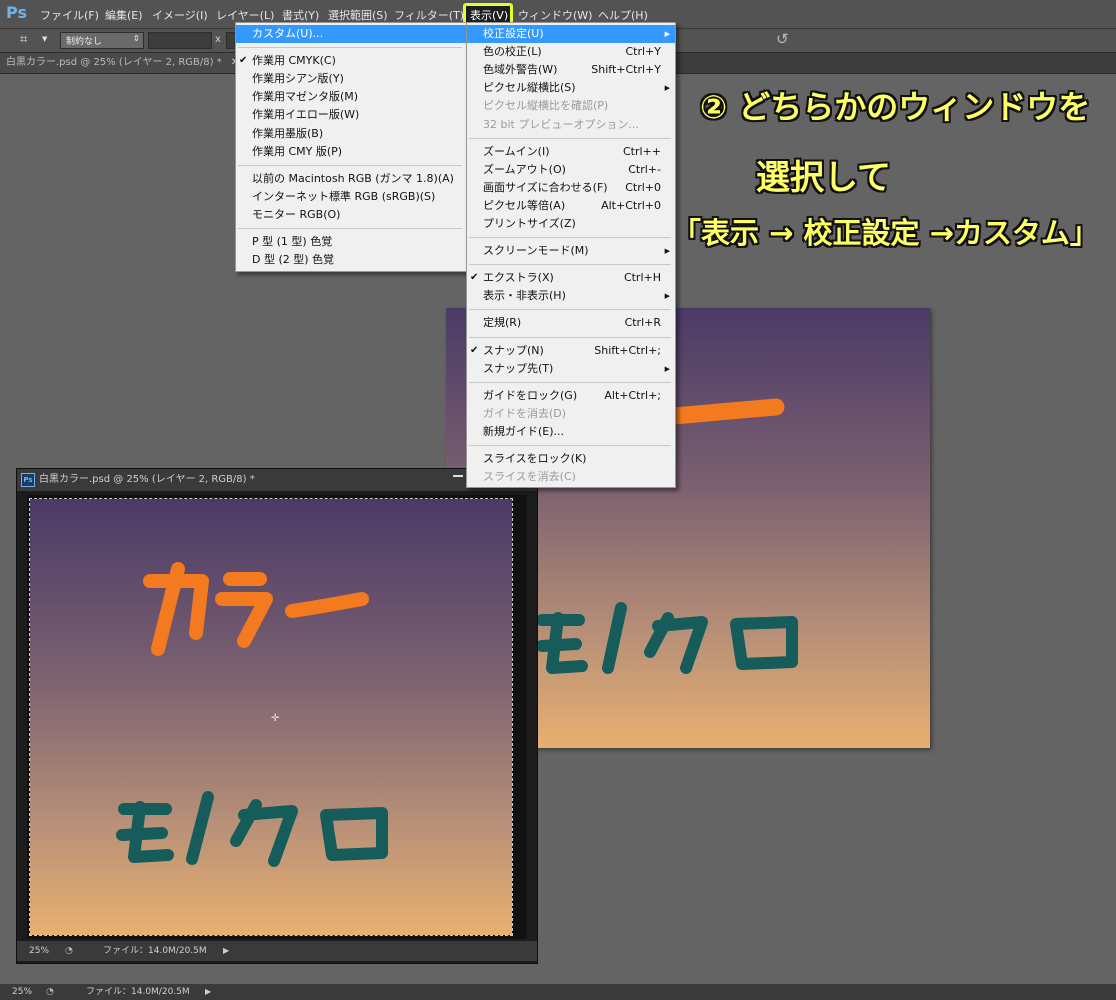 This screenshot has width=1116, height=1000. Describe the element at coordinates (245, 15) in the screenshot. I see `menu-layer: レイヤー(L)` at that location.